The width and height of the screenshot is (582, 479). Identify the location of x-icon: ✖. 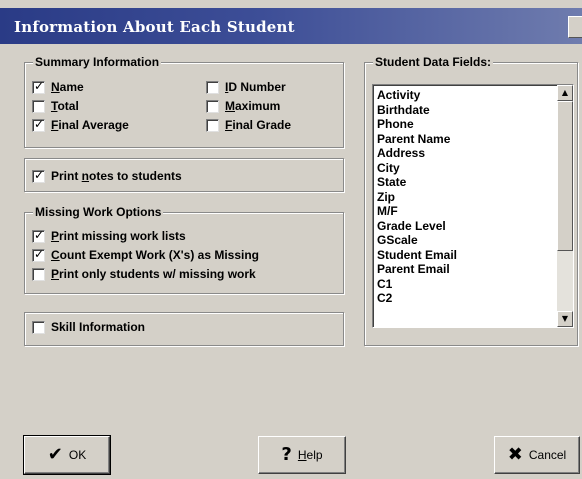
(515, 454).